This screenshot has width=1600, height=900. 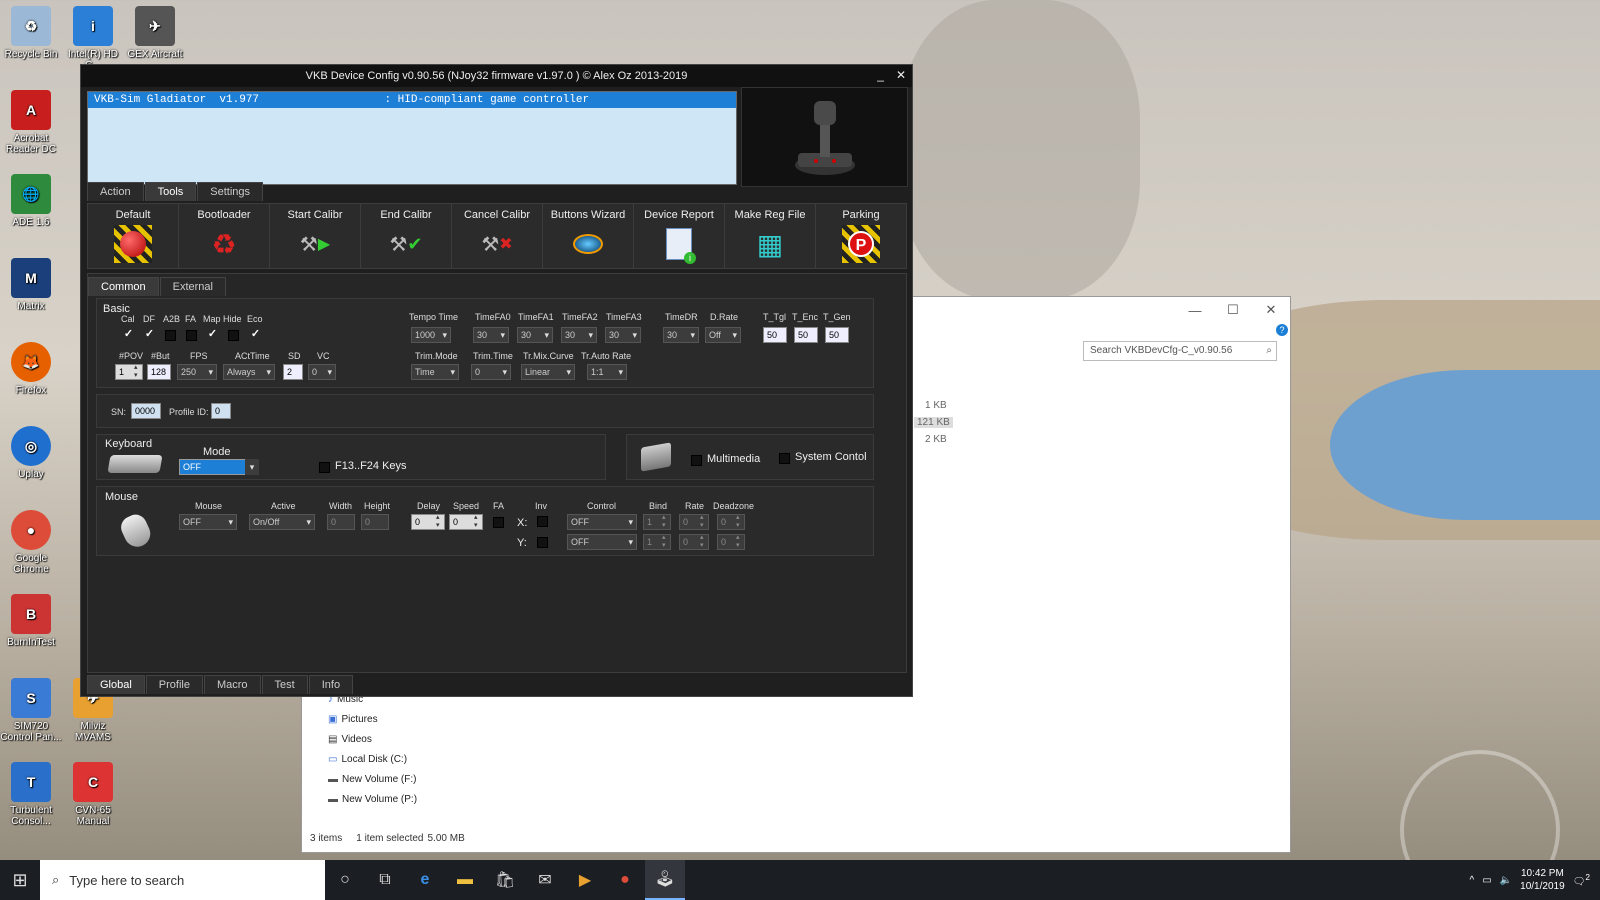 What do you see at coordinates (224, 236) in the screenshot?
I see `bootloader-button: Bootloader ♻` at bounding box center [224, 236].